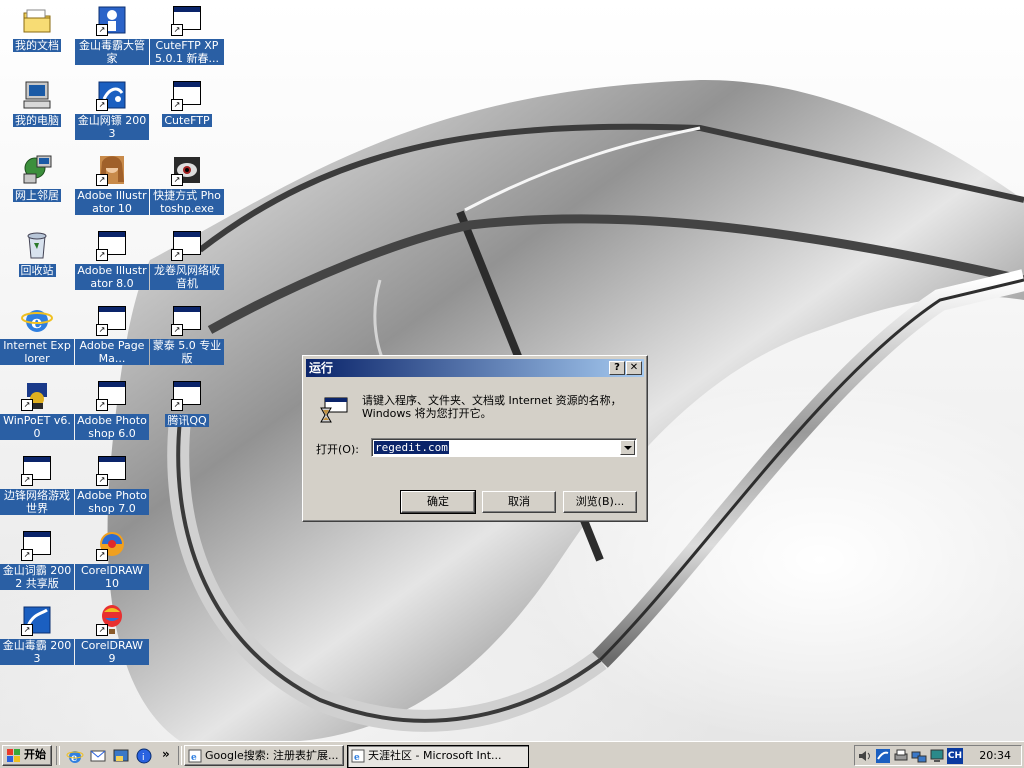 The image size is (1024, 768). I want to click on combobox-dropdown-button, so click(627, 447).